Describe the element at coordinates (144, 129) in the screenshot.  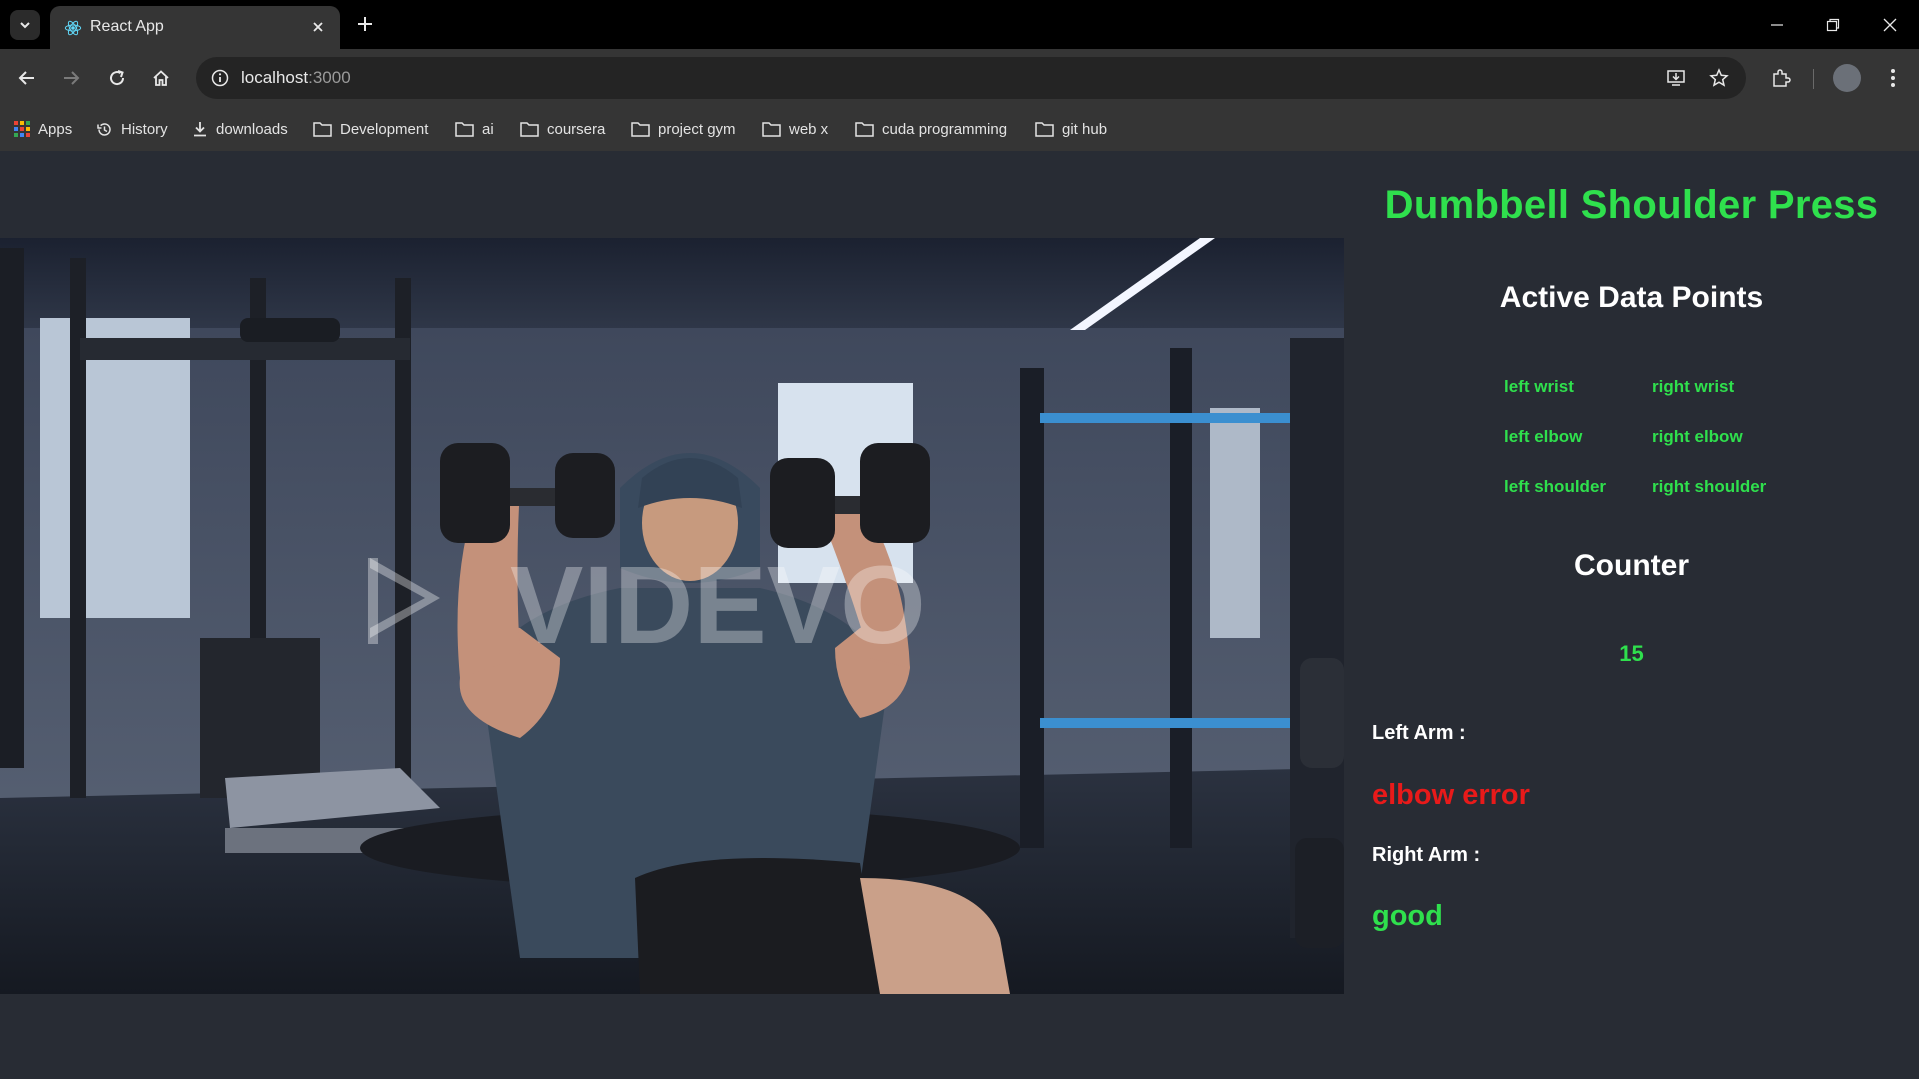
I see `bookmark-label: History` at that location.